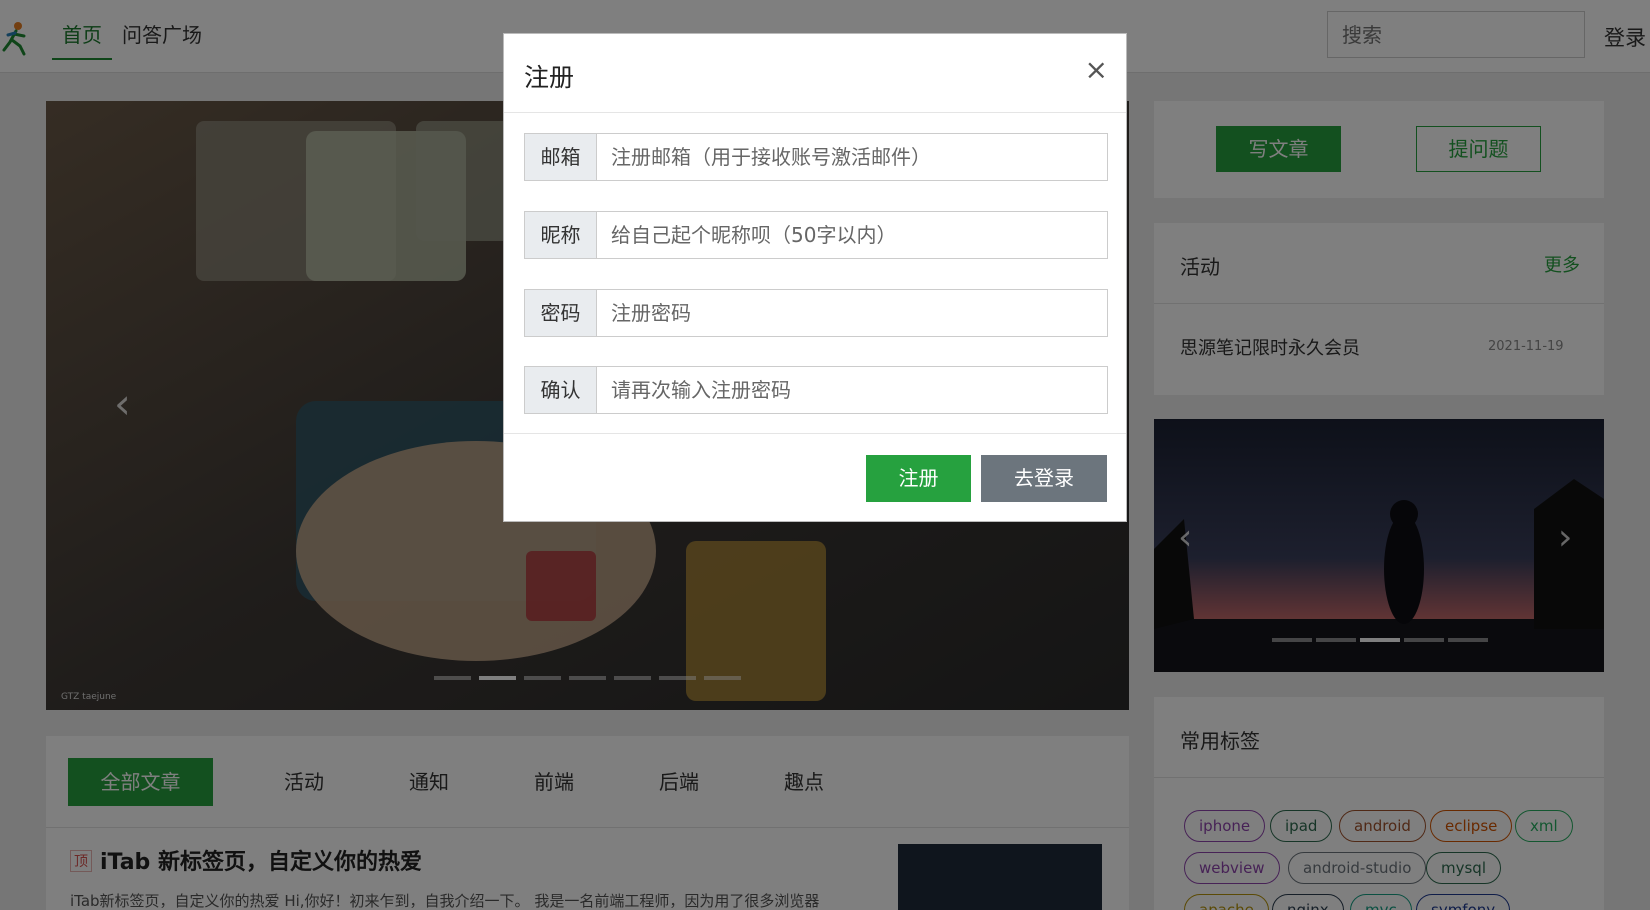  I want to click on email-row: 邮箱, so click(816, 157).